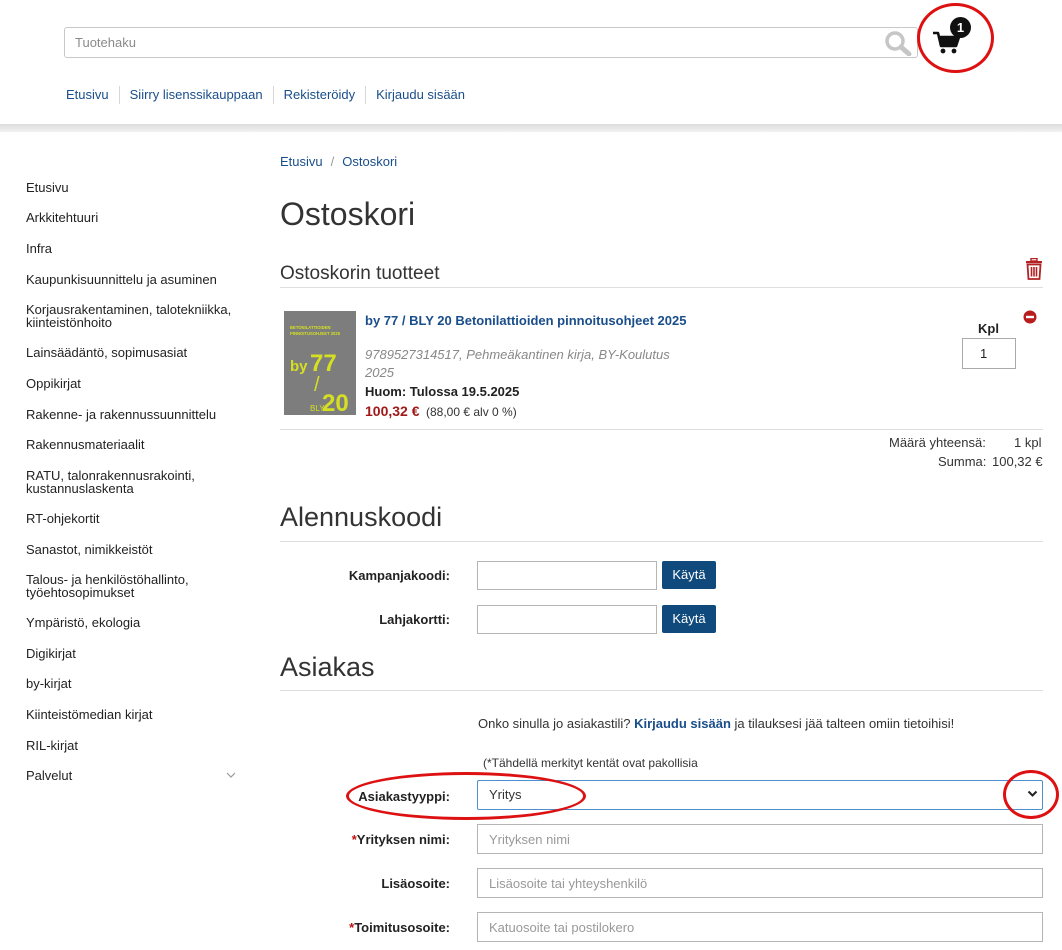  What do you see at coordinates (898, 43) in the screenshot?
I see `search-icon` at bounding box center [898, 43].